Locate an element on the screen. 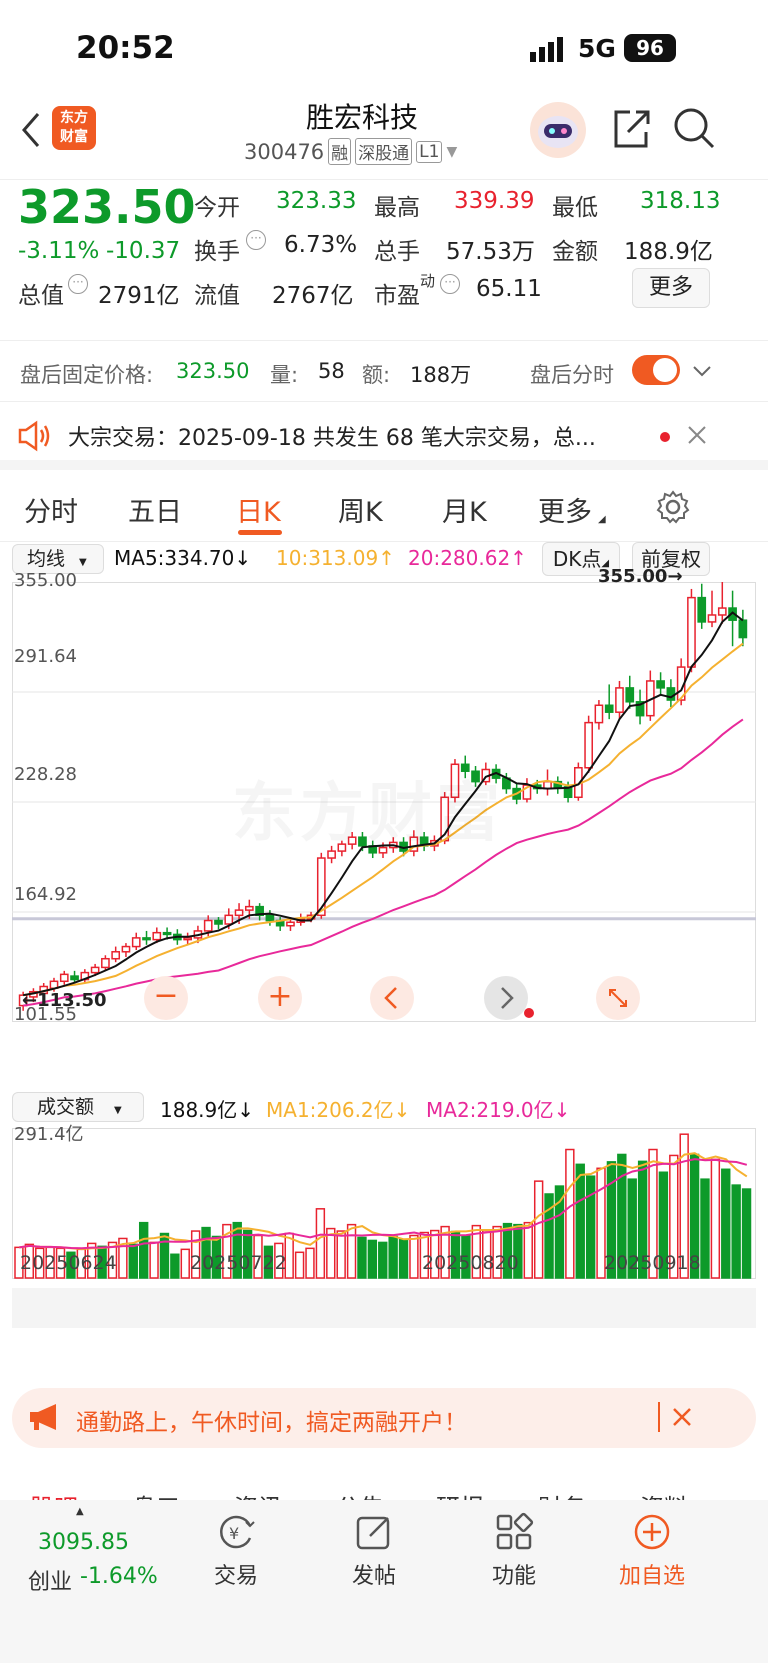 Image resolution: width=768 pixels, height=1663 pixels. vol-ma2: MA2:219.0亿↓ is located at coordinates (498, 1110).